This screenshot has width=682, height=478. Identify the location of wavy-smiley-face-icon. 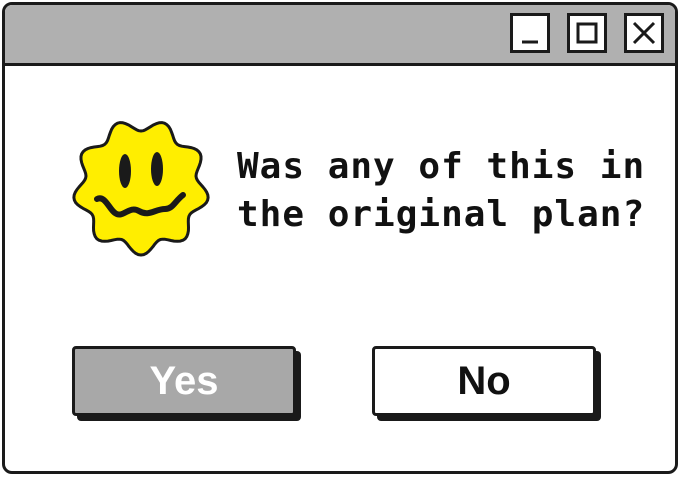
(141, 189).